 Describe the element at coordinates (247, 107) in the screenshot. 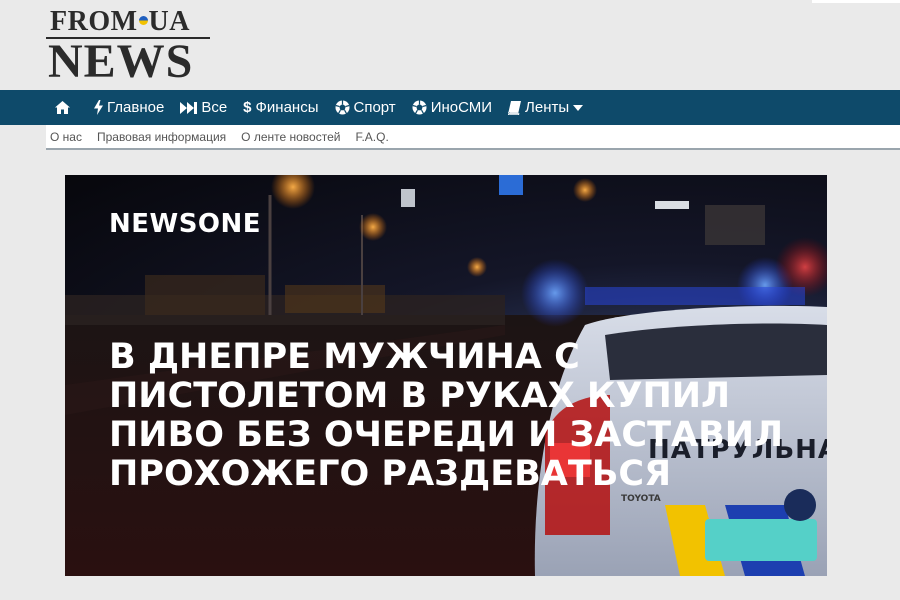

I see `dollar-icon: $` at that location.